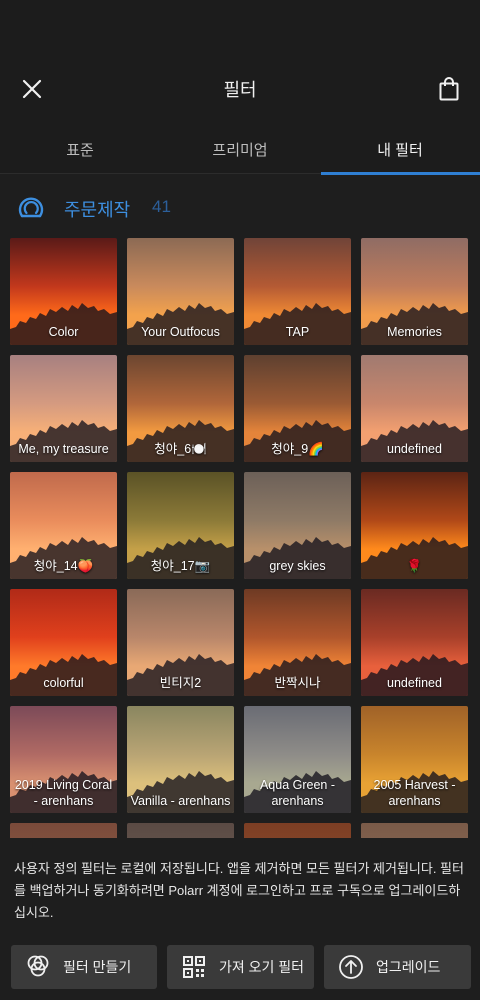 This screenshot has width=480, height=1000. What do you see at coordinates (414, 291) in the screenshot?
I see `filter-tile: Memories` at bounding box center [414, 291].